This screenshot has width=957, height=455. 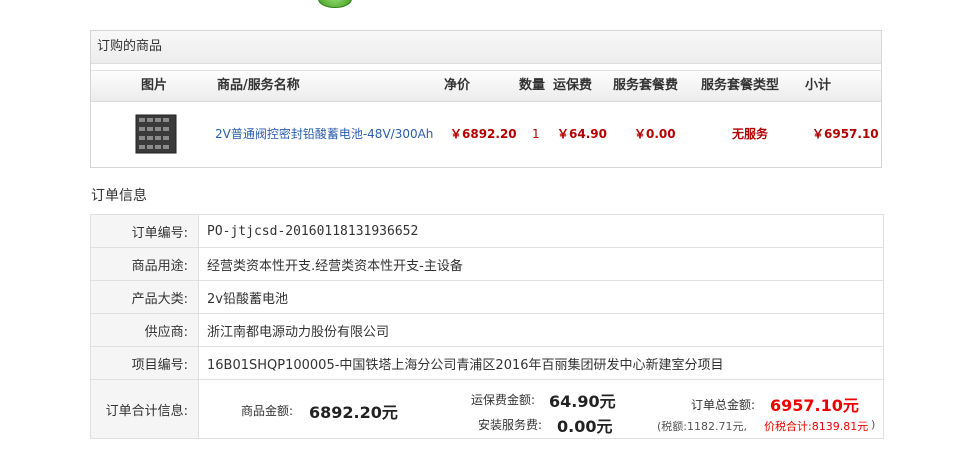 I want to click on product-qty: 1, so click(x=536, y=134).